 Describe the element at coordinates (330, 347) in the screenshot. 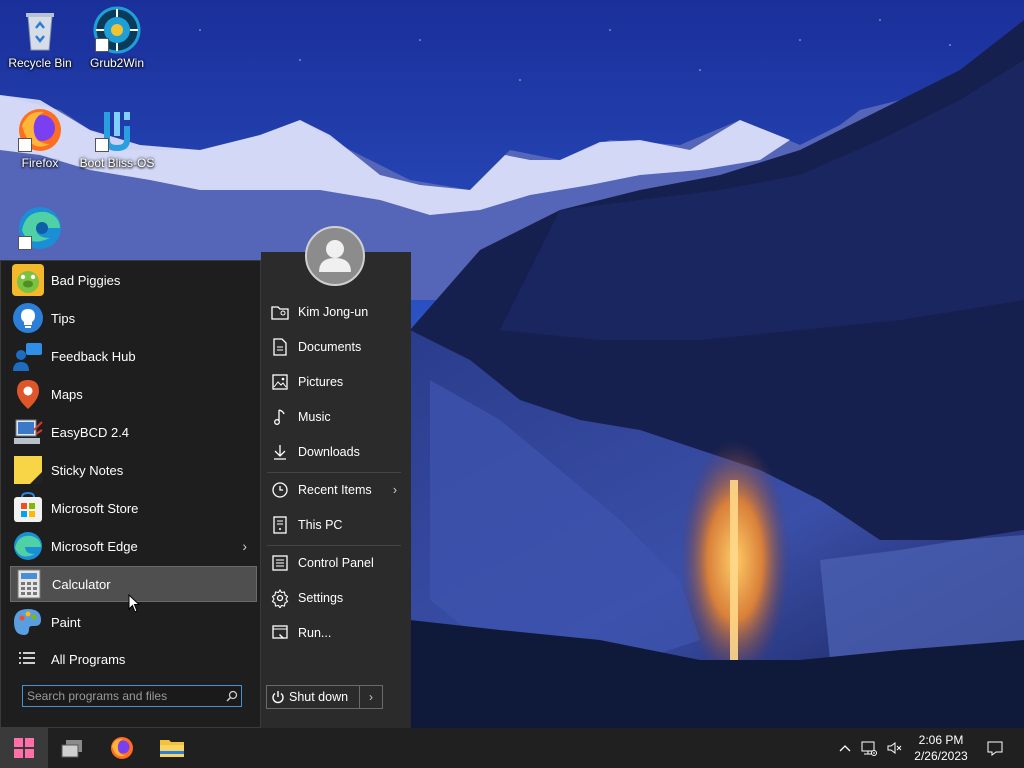

I see `place-label: Documents` at that location.